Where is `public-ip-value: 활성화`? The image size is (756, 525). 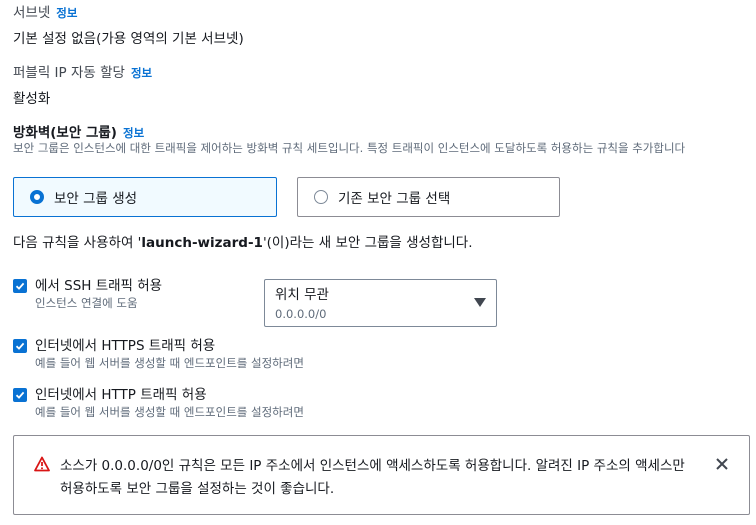 public-ip-value: 활성화 is located at coordinates (32, 99).